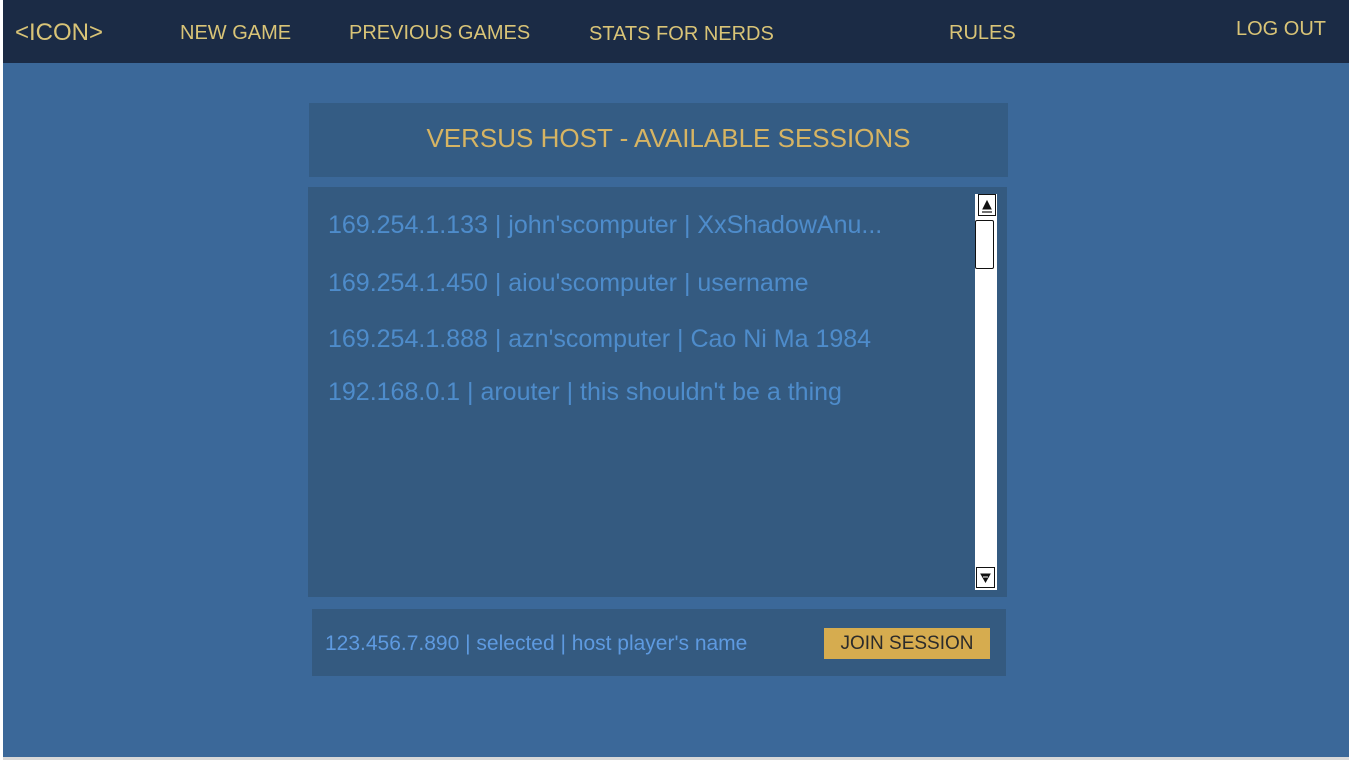  Describe the element at coordinates (59, 33) in the screenshot. I see `app-icon-placeholder: <ICON>` at that location.